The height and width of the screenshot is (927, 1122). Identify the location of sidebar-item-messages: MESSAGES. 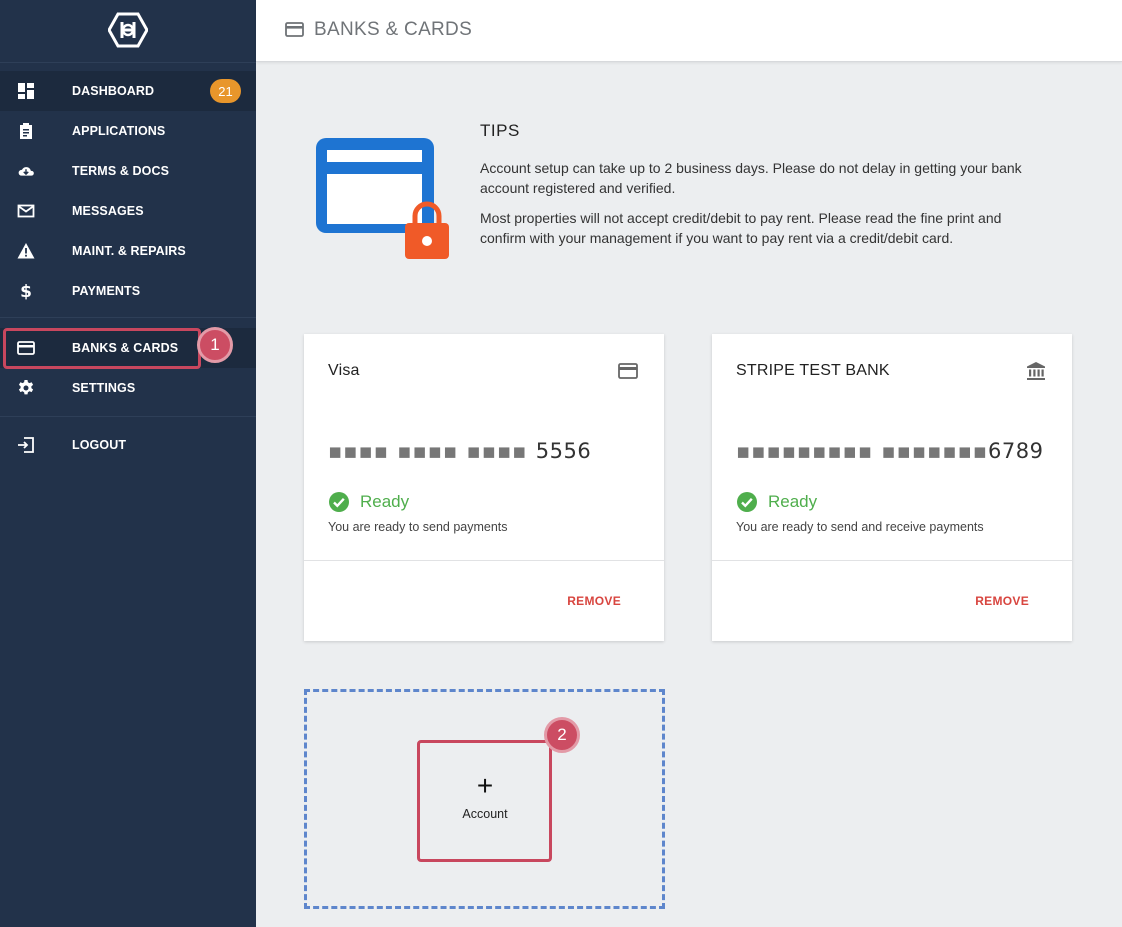
(128, 211).